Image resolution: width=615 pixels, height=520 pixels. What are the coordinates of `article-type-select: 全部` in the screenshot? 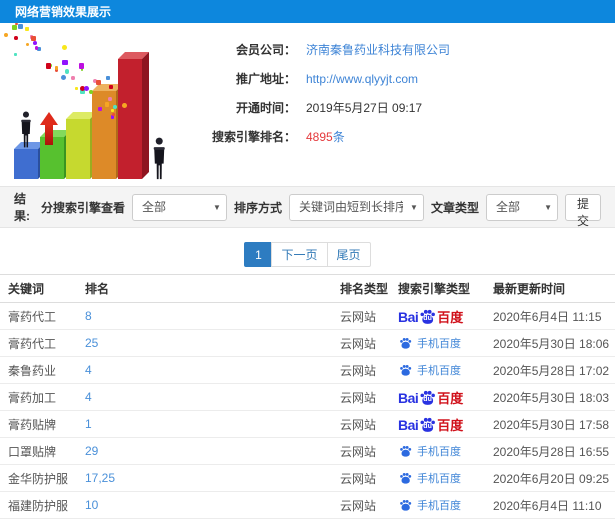 It's located at (521, 207).